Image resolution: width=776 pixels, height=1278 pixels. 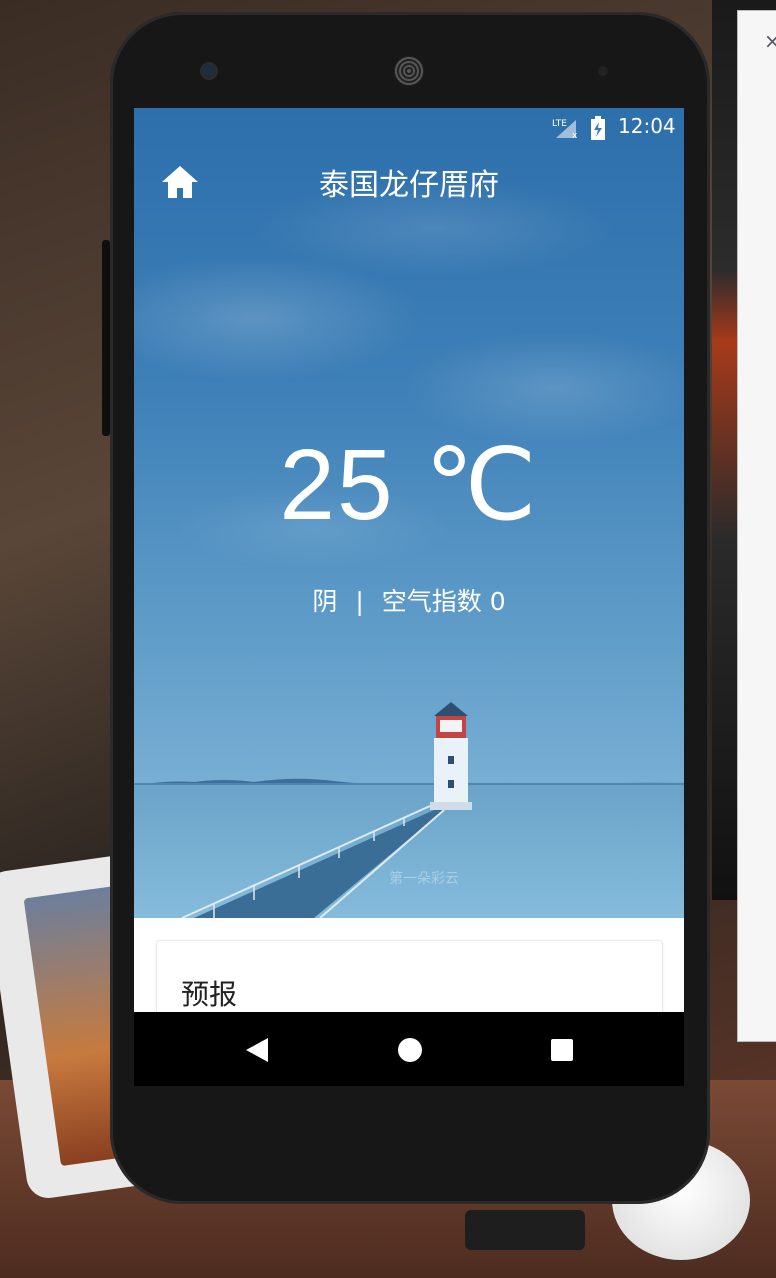 I want to click on earpiece-speaker, so click(x=409, y=71).